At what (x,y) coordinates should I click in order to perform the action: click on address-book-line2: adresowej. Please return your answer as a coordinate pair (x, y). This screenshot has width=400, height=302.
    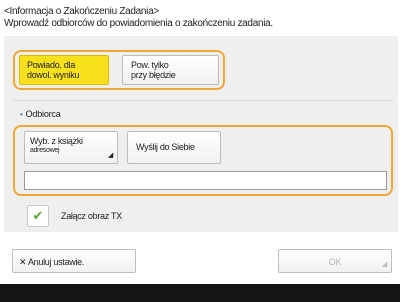
    Looking at the image, I should click on (45, 150).